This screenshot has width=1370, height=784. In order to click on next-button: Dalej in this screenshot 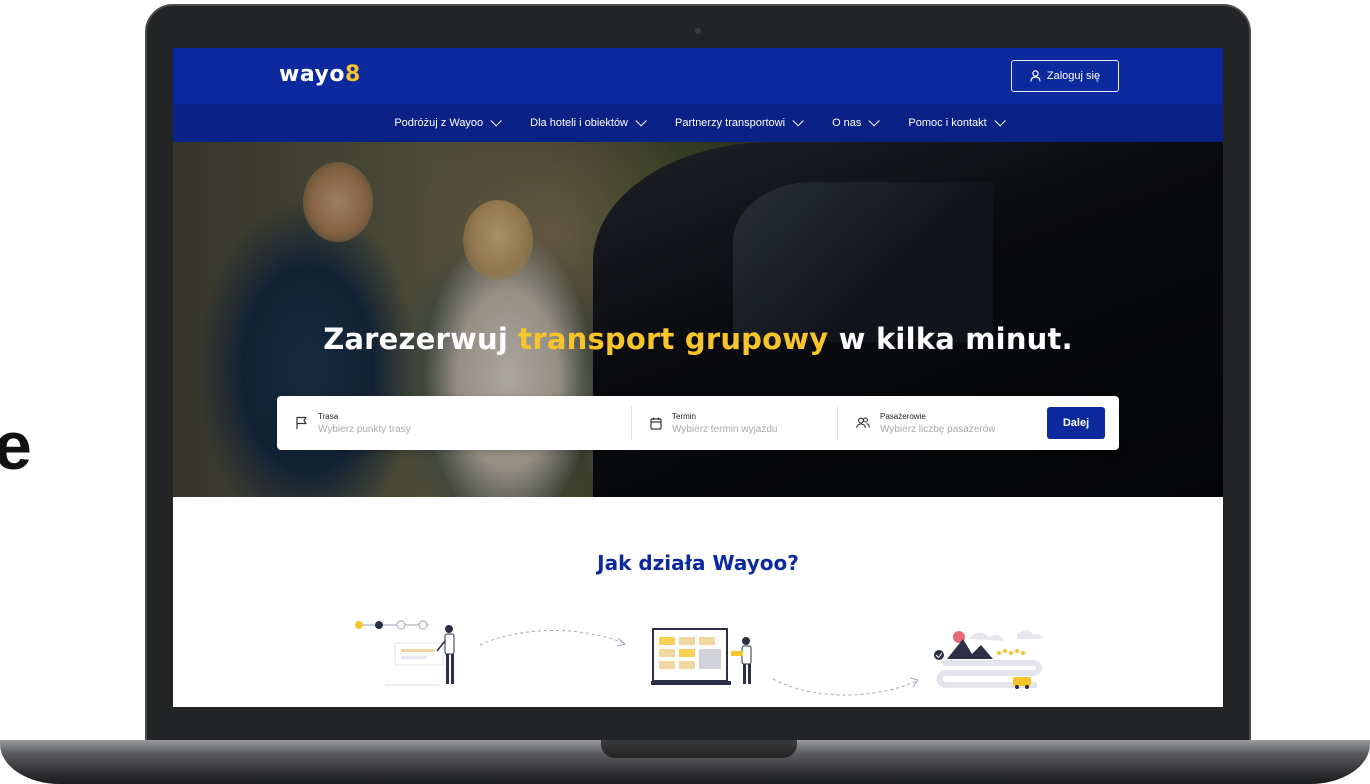, I will do `click(1076, 423)`.